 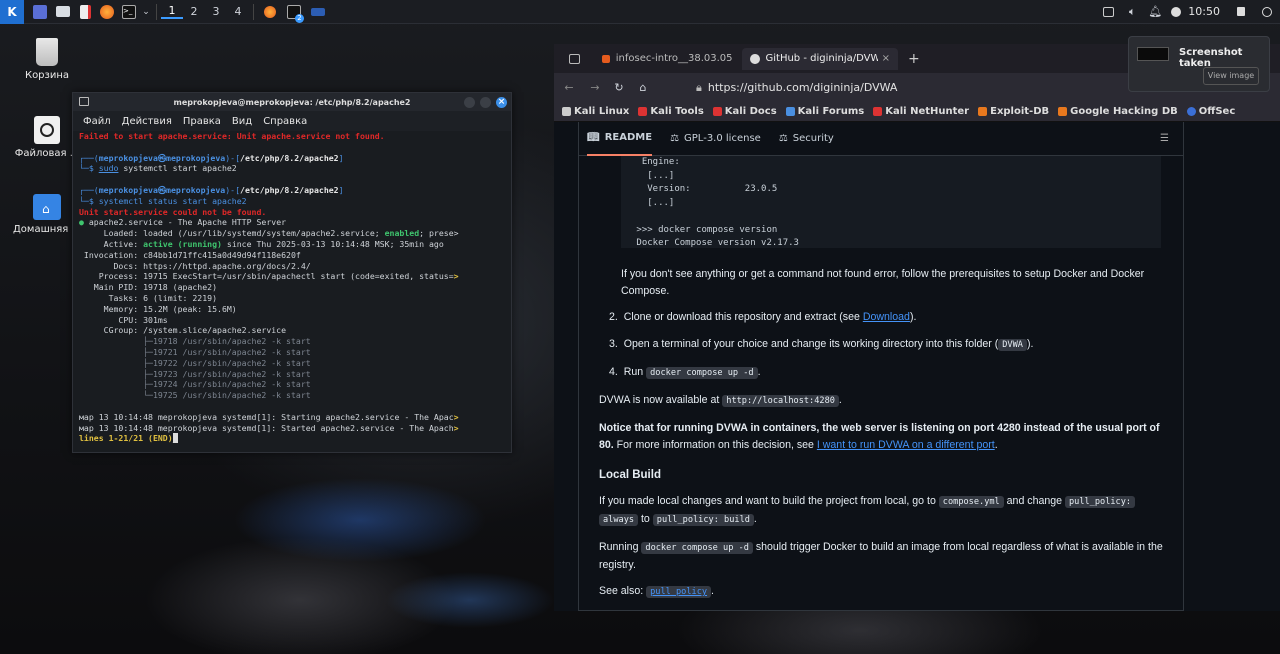 What do you see at coordinates (886, 58) in the screenshot?
I see `close-tab-icon: ×` at bounding box center [886, 58].